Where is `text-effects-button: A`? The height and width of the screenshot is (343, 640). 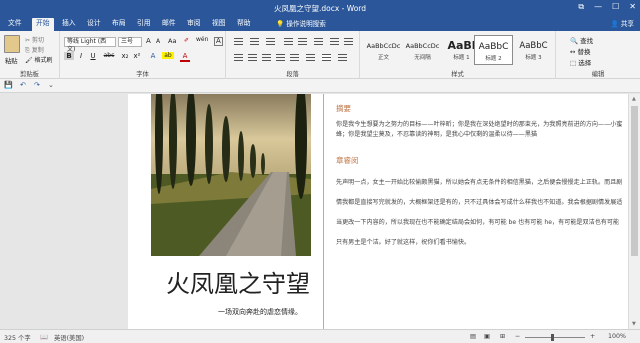 text-effects-button: A is located at coordinates (153, 56).